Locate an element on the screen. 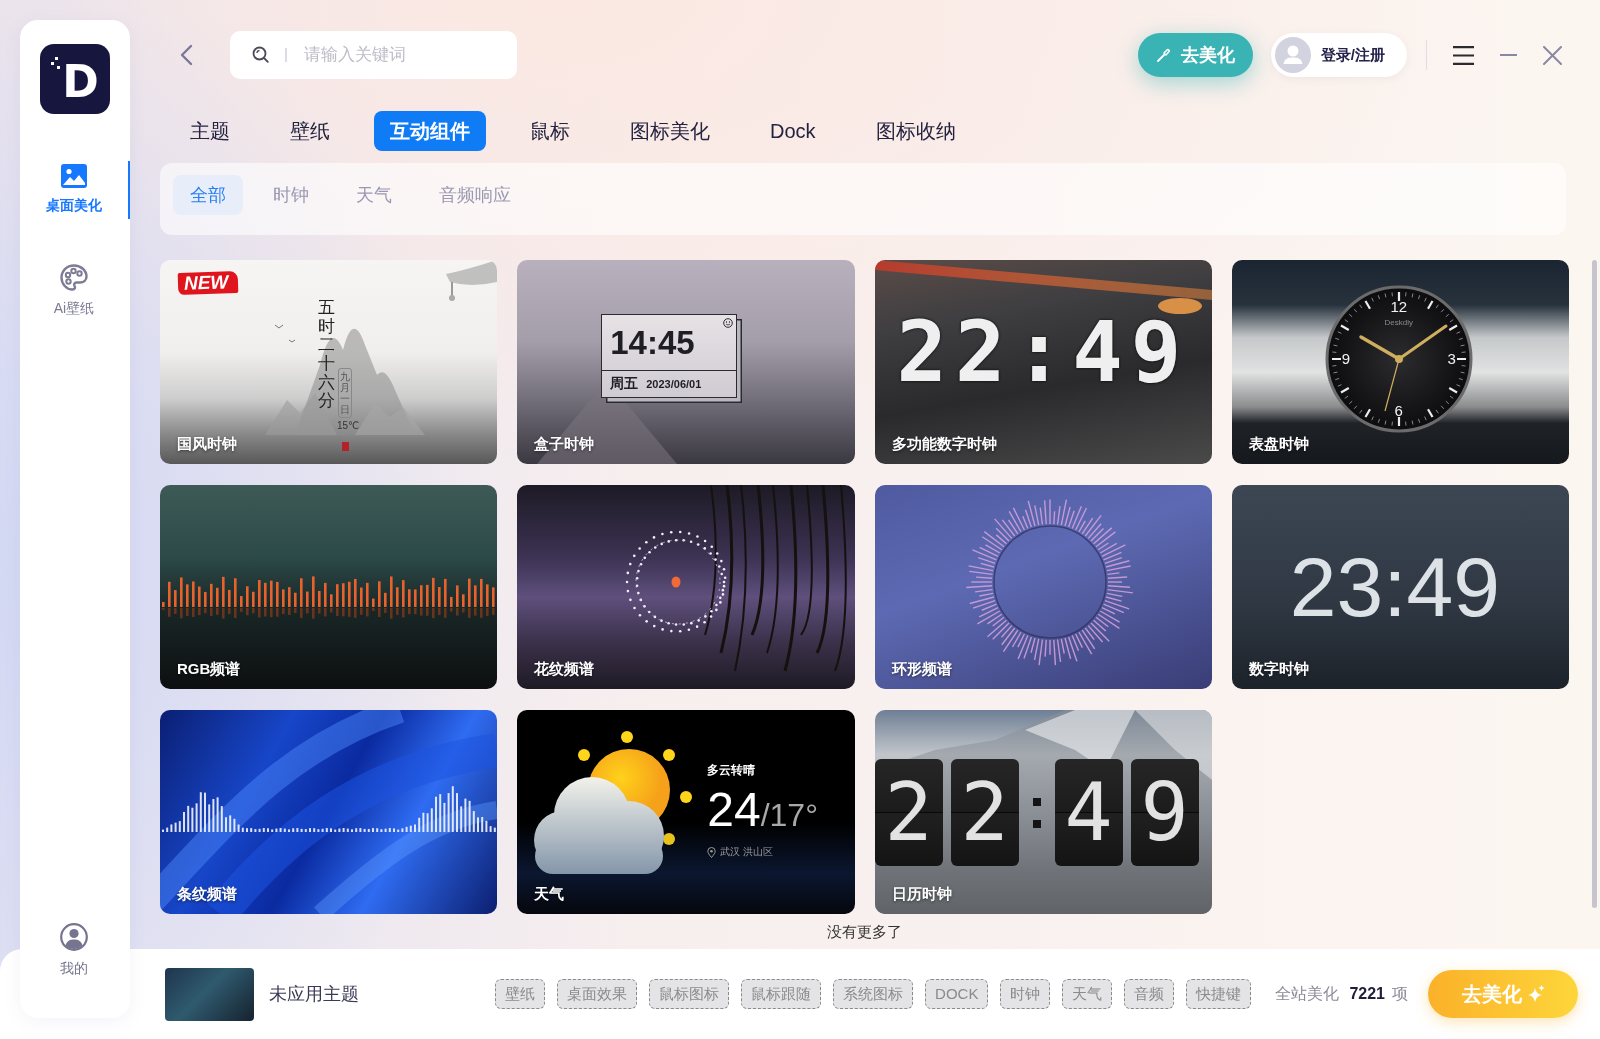 Image resolution: width=1600 pixels, height=1039 pixels. weather-condition: 多云转晴 is located at coordinates (732, 770).